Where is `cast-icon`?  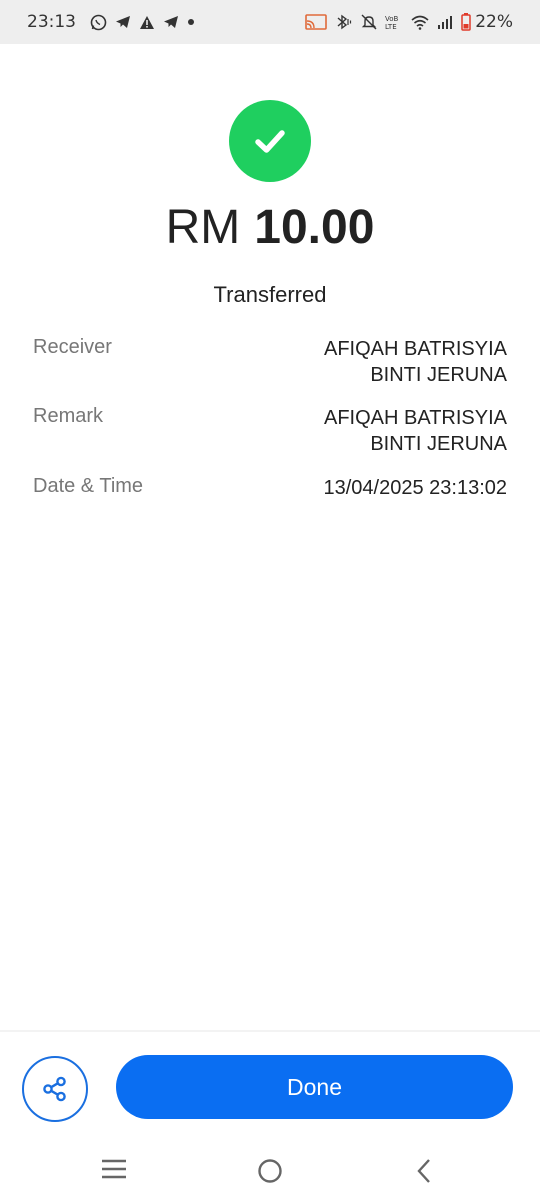
cast-icon is located at coordinates (316, 22).